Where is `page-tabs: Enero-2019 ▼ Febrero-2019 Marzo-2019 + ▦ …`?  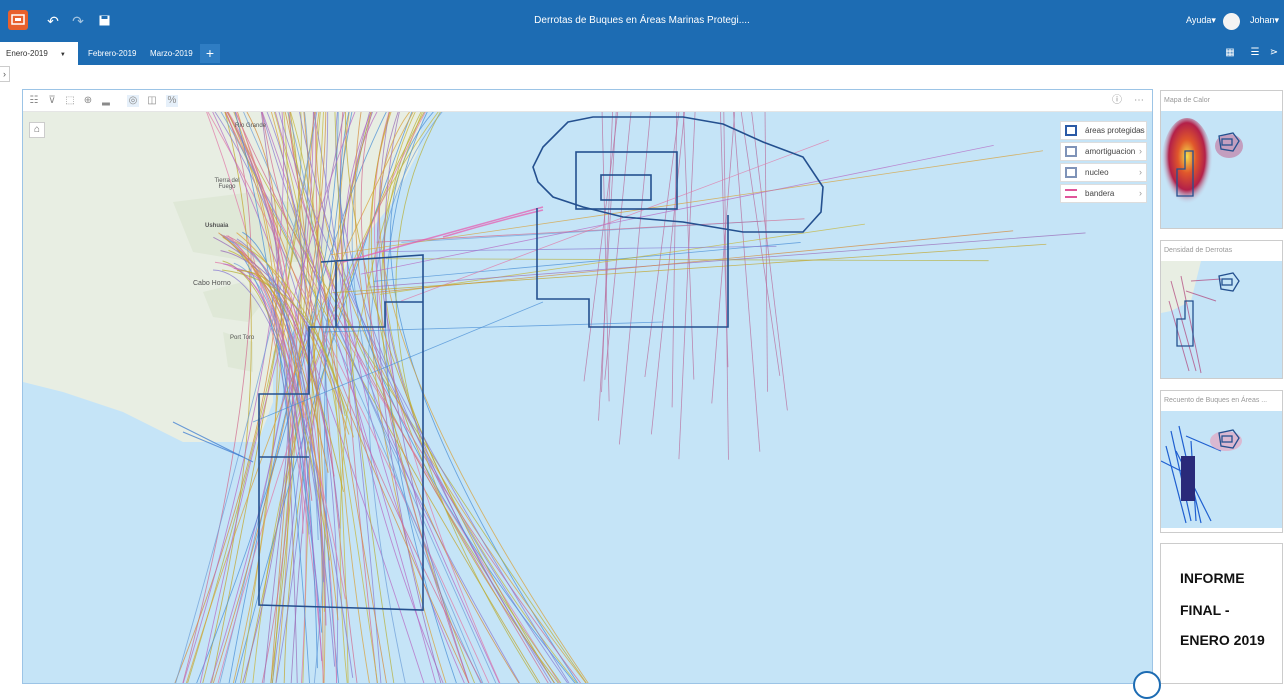
page-tabs: Enero-2019 ▼ Febrero-2019 Marzo-2019 + ▦ … is located at coordinates (642, 53).